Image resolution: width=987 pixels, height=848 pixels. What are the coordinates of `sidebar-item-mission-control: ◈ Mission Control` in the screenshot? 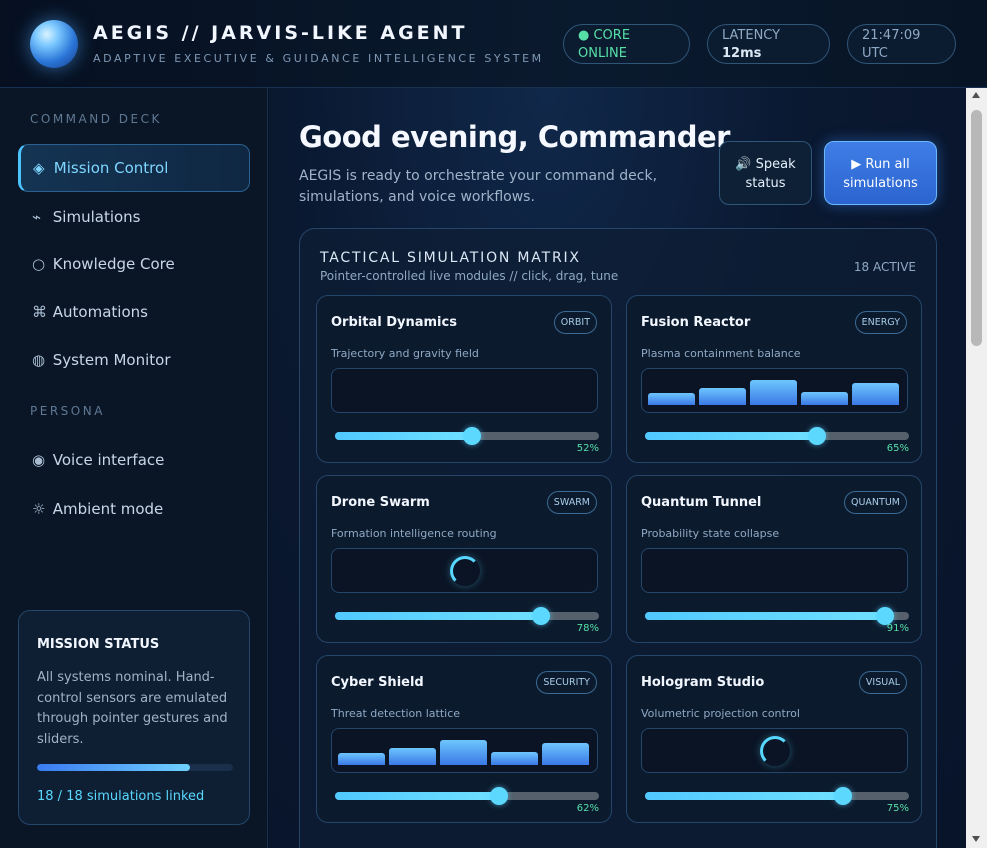 It's located at (134, 168).